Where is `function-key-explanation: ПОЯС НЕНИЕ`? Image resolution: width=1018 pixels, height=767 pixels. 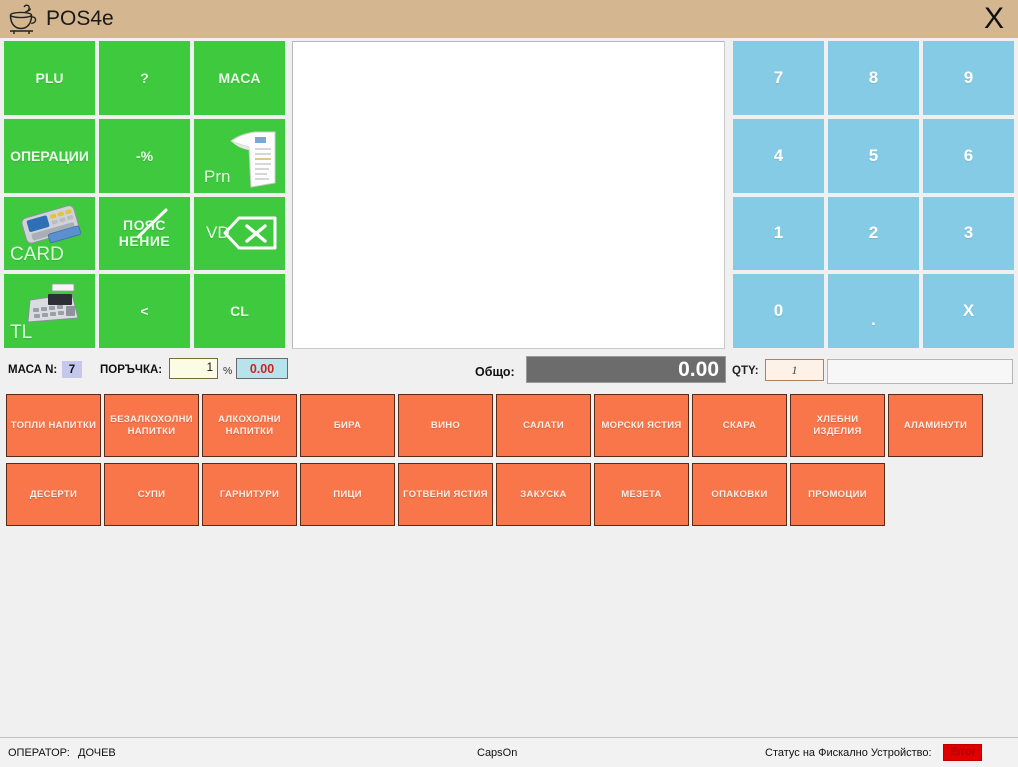
function-key-explanation: ПОЯС НЕНИЕ is located at coordinates (144, 233).